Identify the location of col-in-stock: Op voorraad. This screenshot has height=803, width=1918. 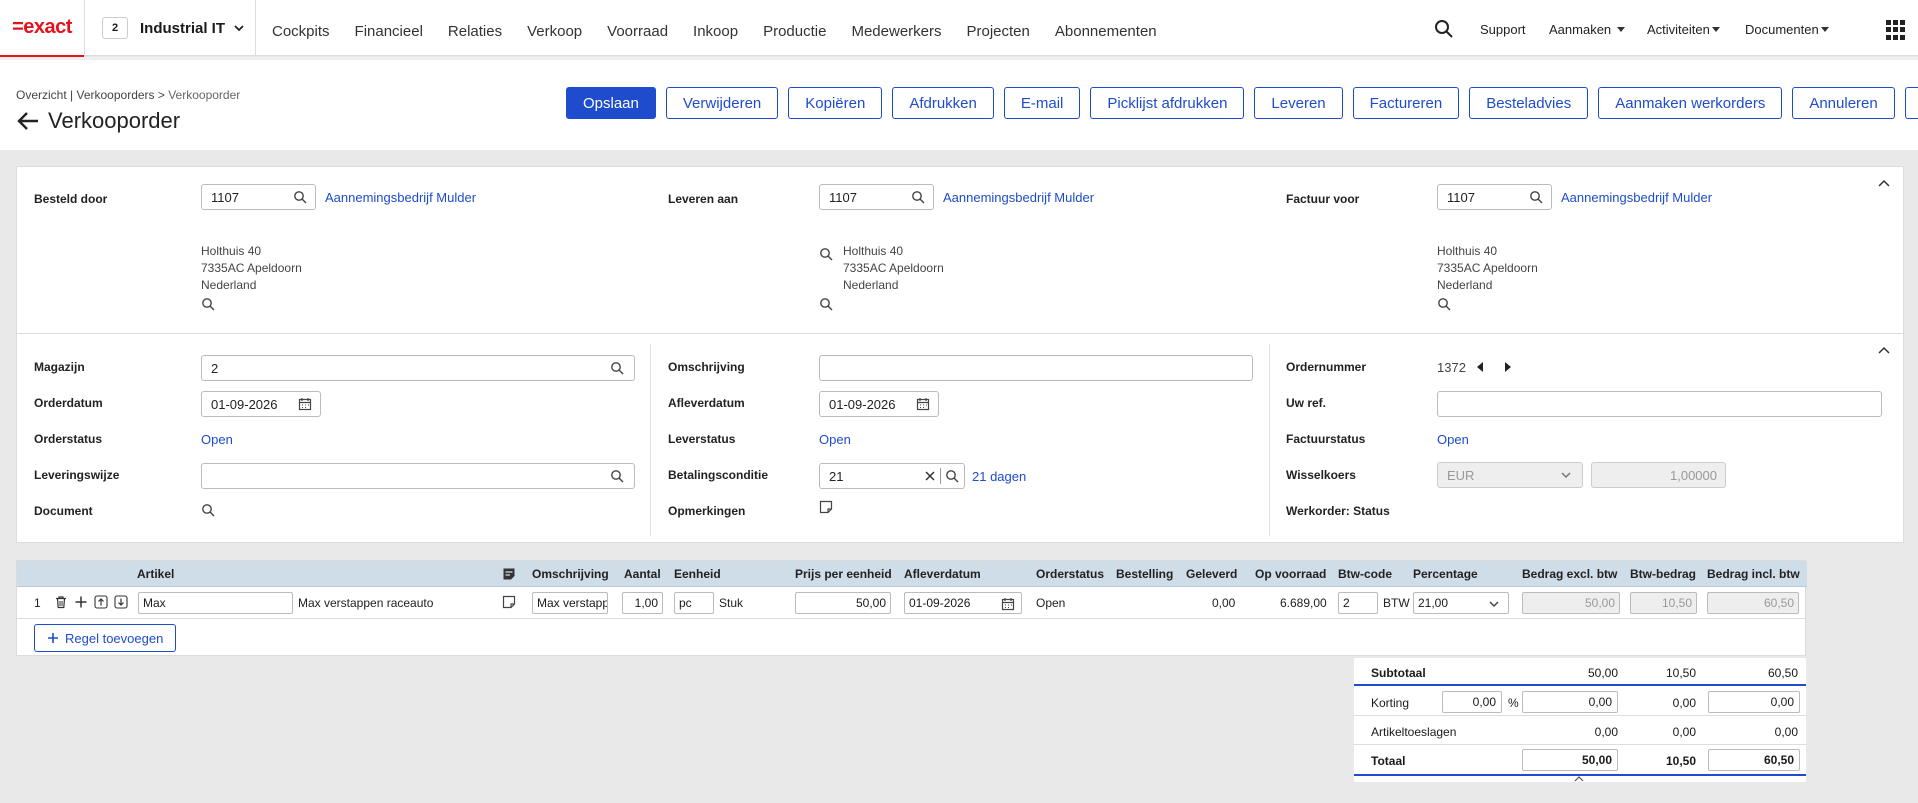
(1290, 574).